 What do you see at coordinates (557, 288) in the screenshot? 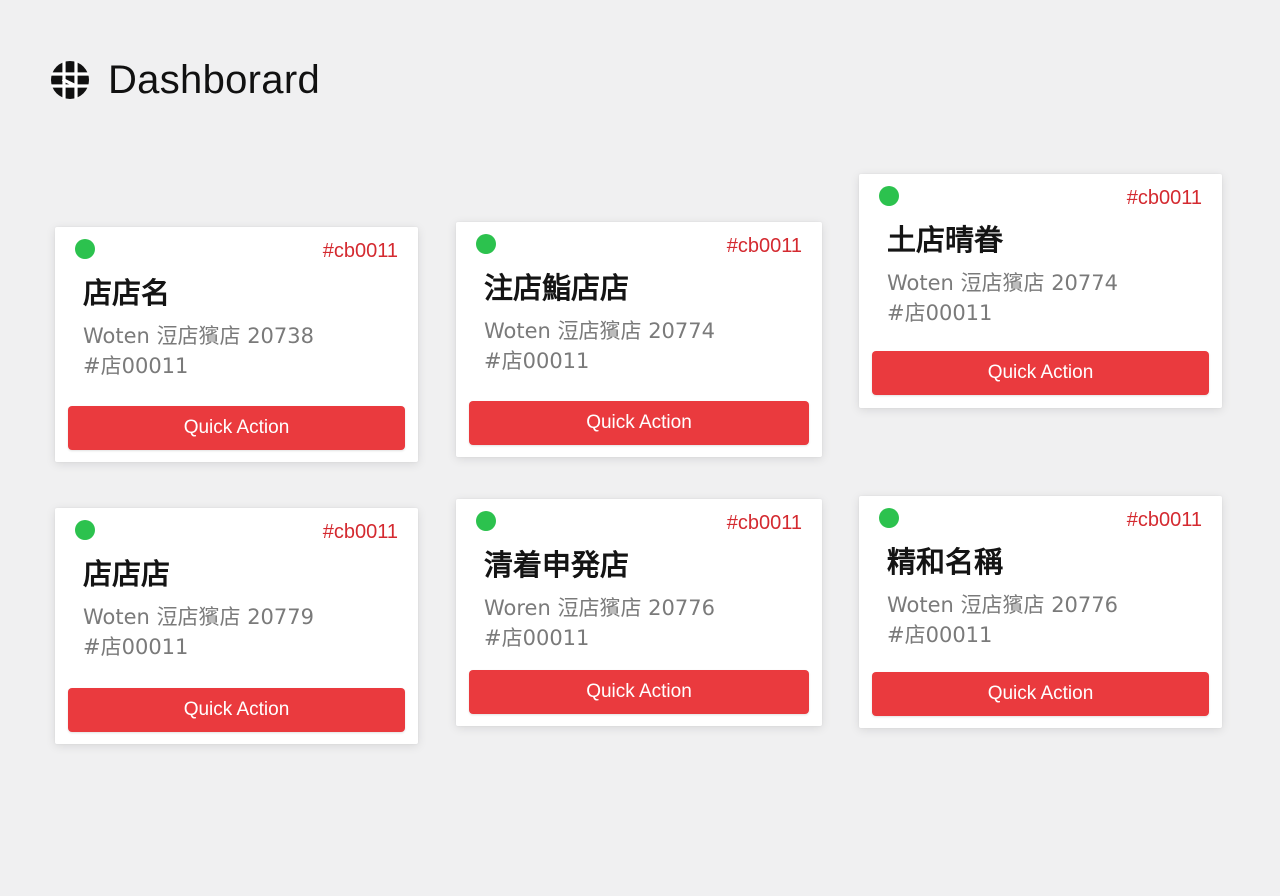
I see `card-title: 注店鮨店店` at bounding box center [557, 288].